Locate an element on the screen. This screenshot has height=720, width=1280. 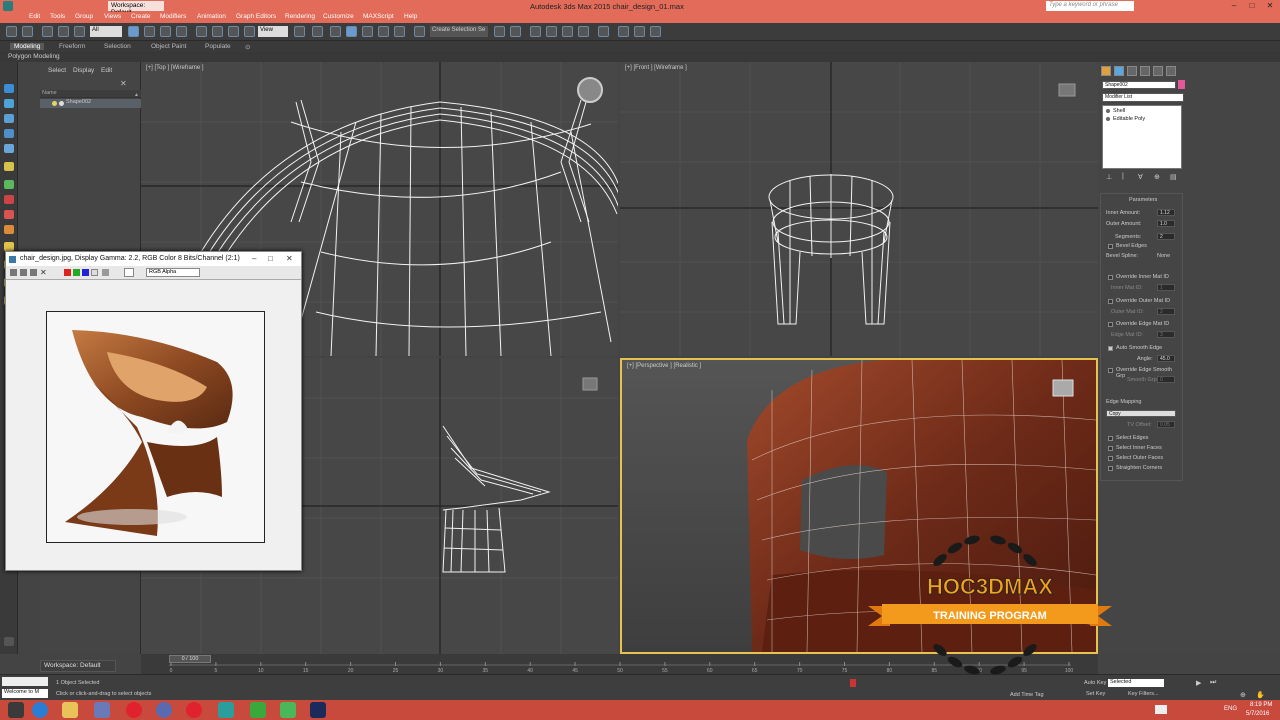
edit-named-selection-icon is located at coordinates (419, 31).